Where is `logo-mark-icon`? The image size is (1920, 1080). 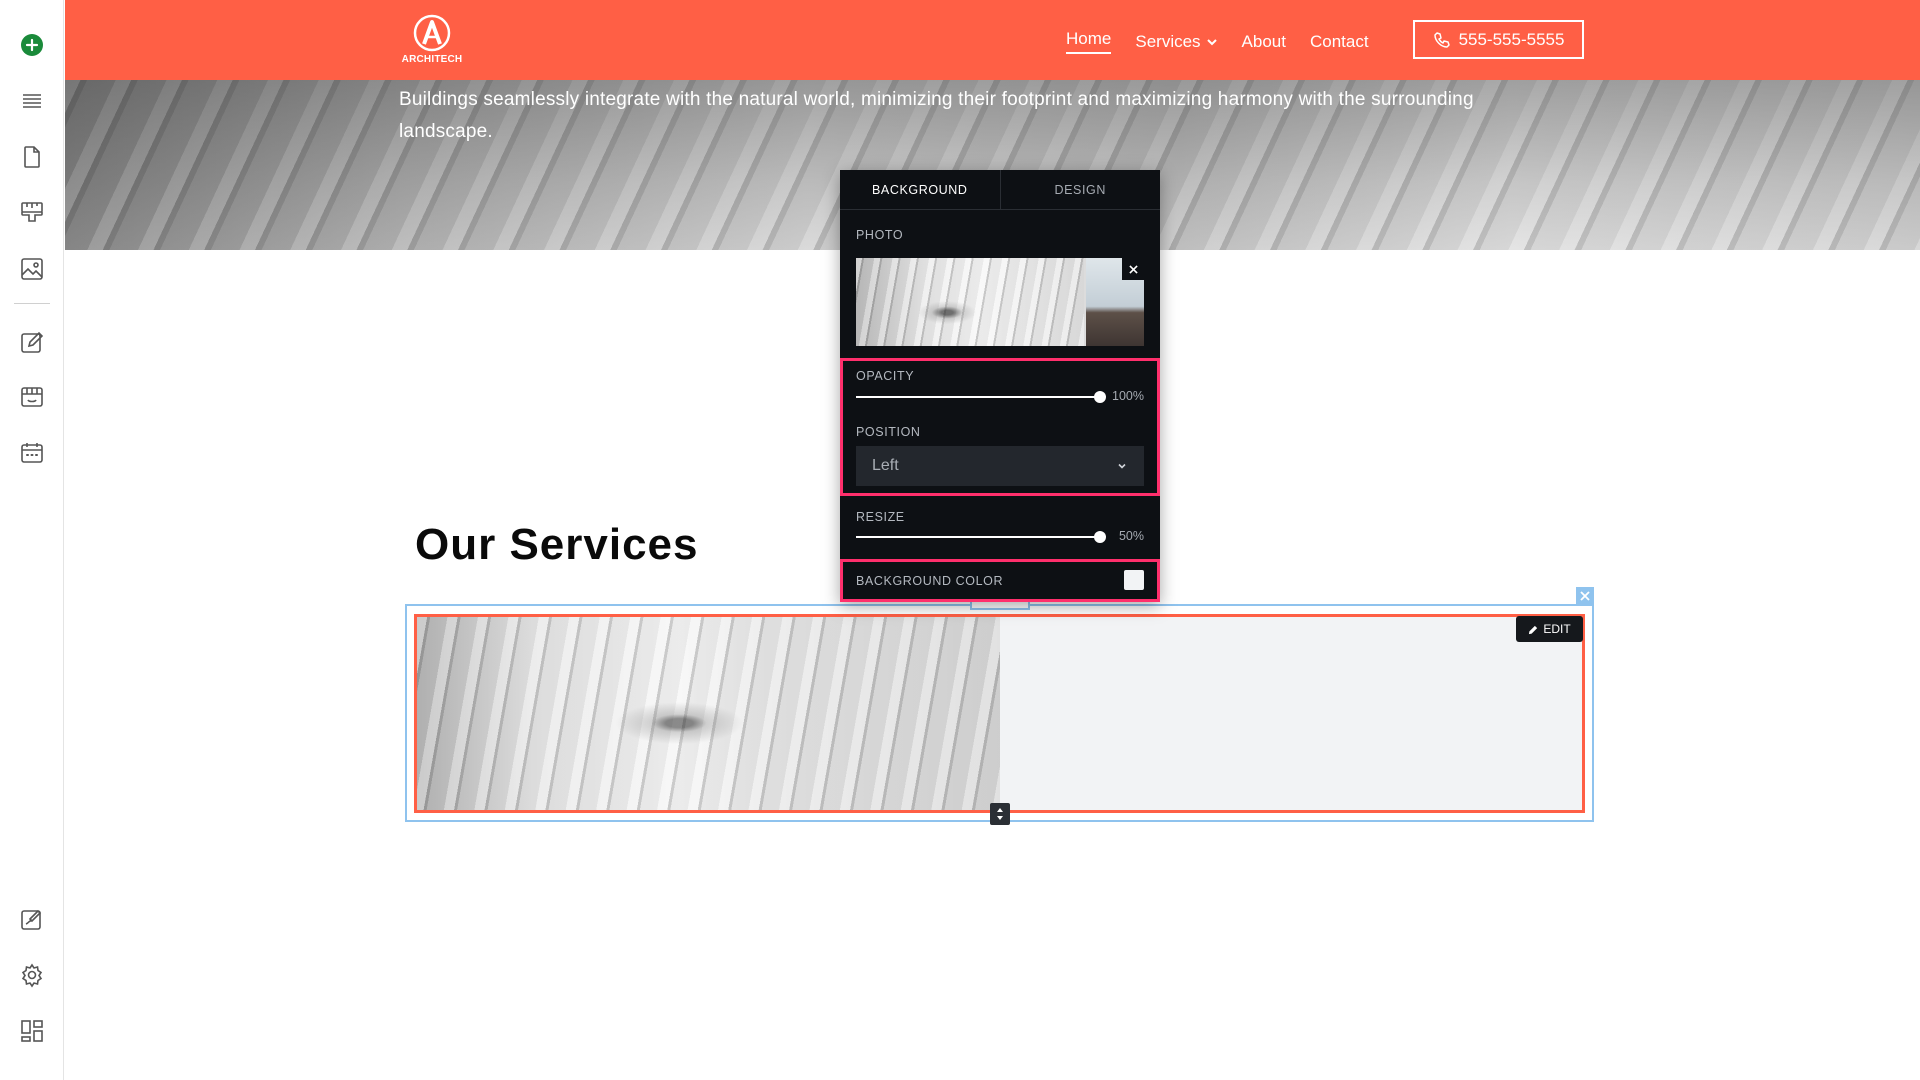
logo-mark-icon is located at coordinates (432, 33).